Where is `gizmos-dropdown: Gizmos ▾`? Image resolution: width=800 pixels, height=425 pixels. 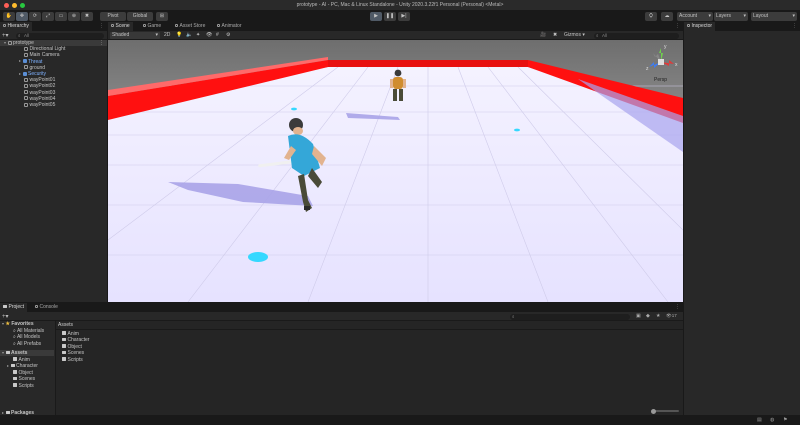 gizmos-dropdown: Gizmos ▾ is located at coordinates (578, 35).